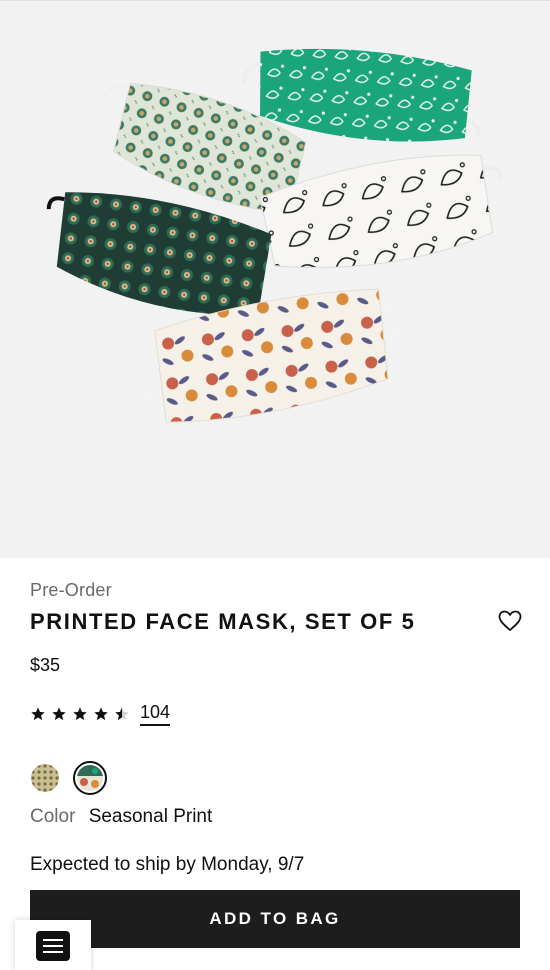  I want to click on swatch-gold-dot-image, so click(45, 778).